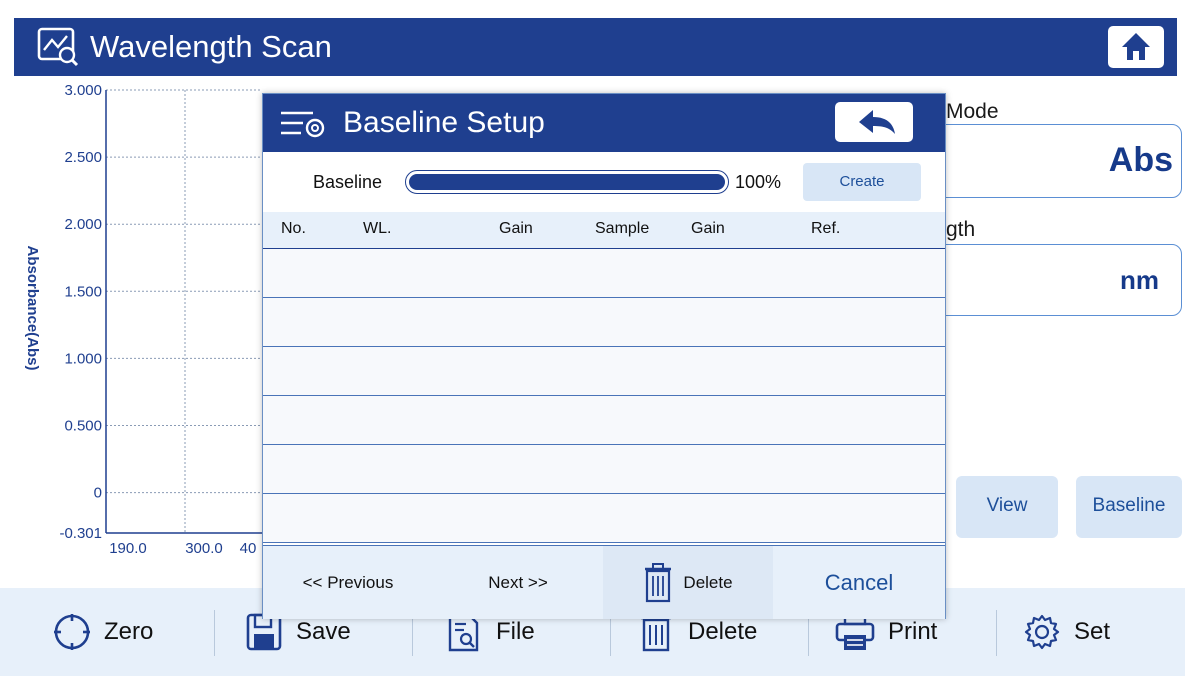 This screenshot has height=676, width=1185. Describe the element at coordinates (1140, 160) in the screenshot. I see `mode-value: Abs` at that location.